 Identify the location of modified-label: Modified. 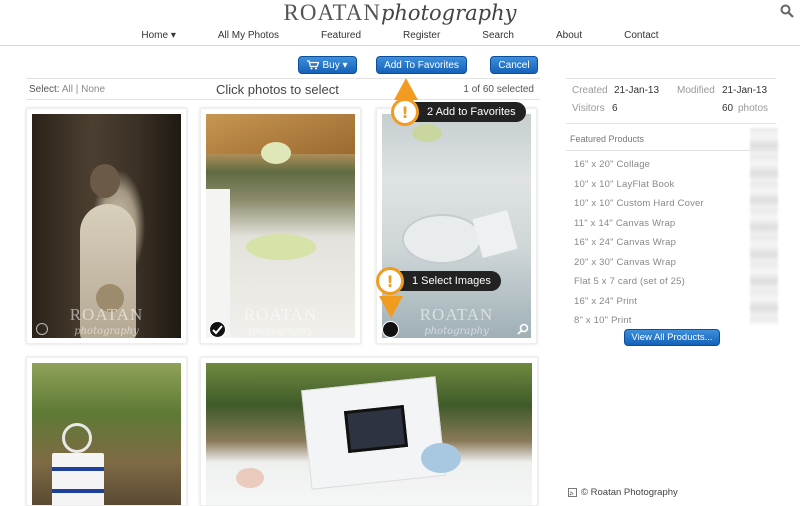
(696, 90).